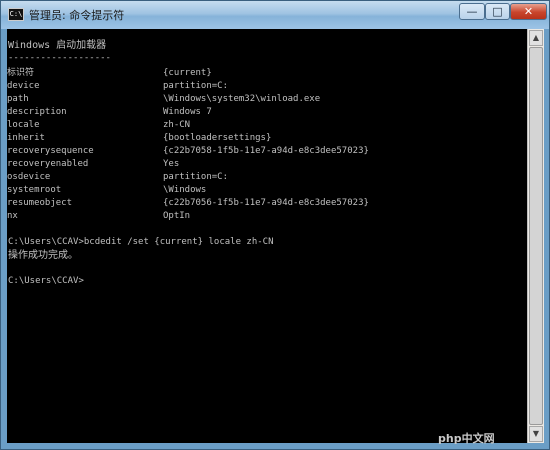 This screenshot has width=550, height=450. What do you see at coordinates (23, 86) in the screenshot?
I see `entry-key: device` at bounding box center [23, 86].